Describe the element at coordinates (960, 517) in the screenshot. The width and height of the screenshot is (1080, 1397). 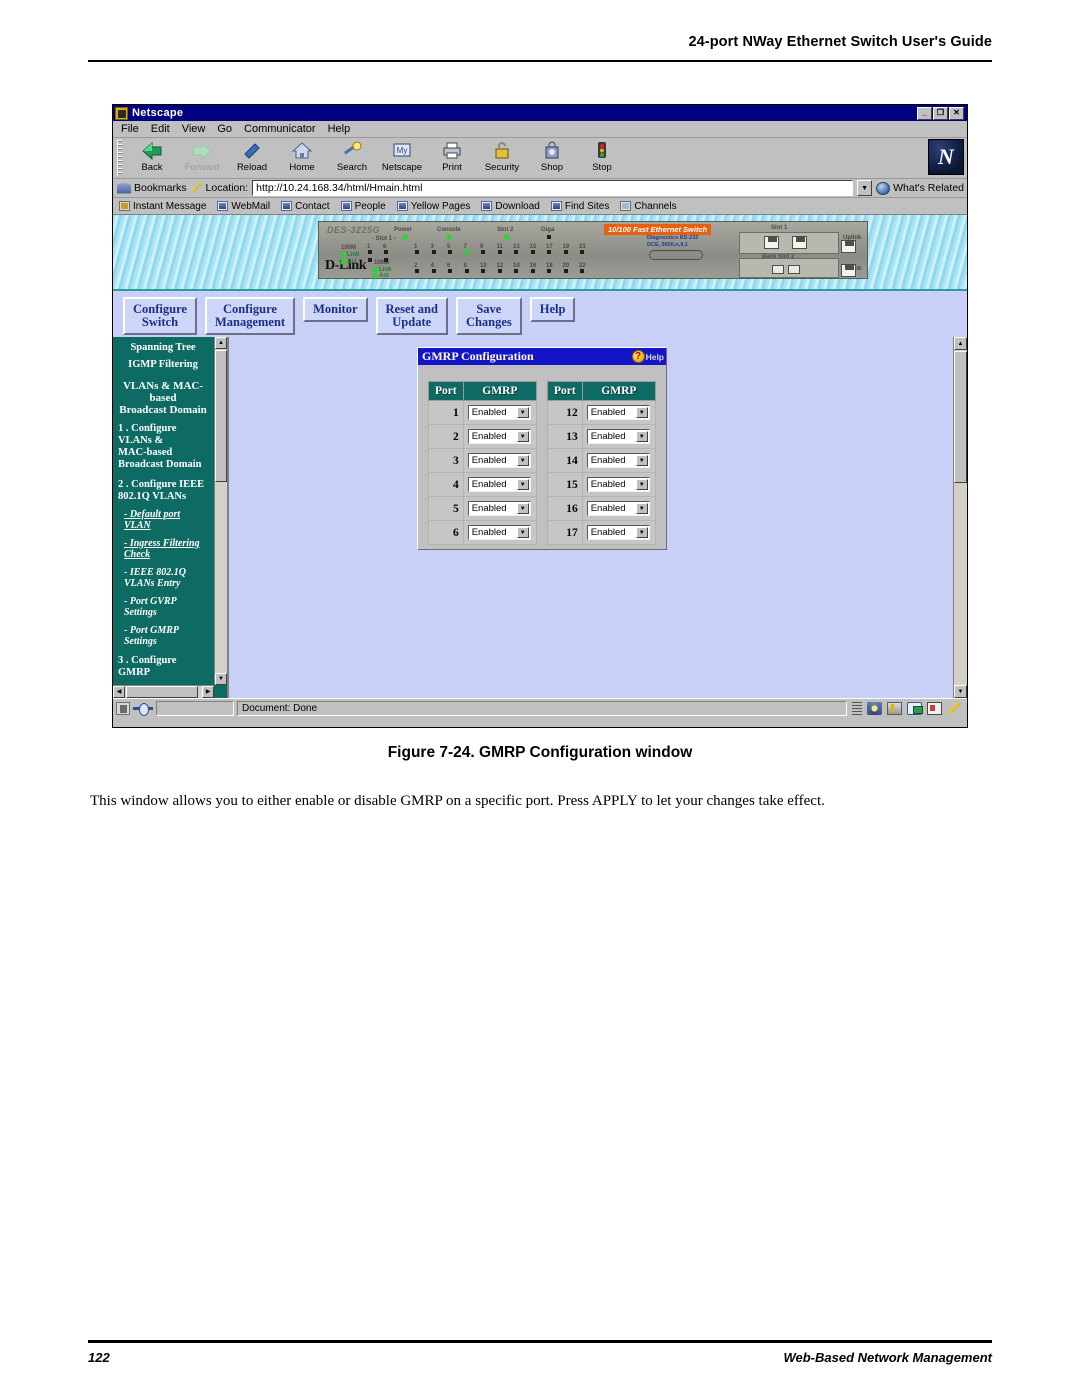
I see `main-vertical-scrollbar: ▲ ▼` at that location.